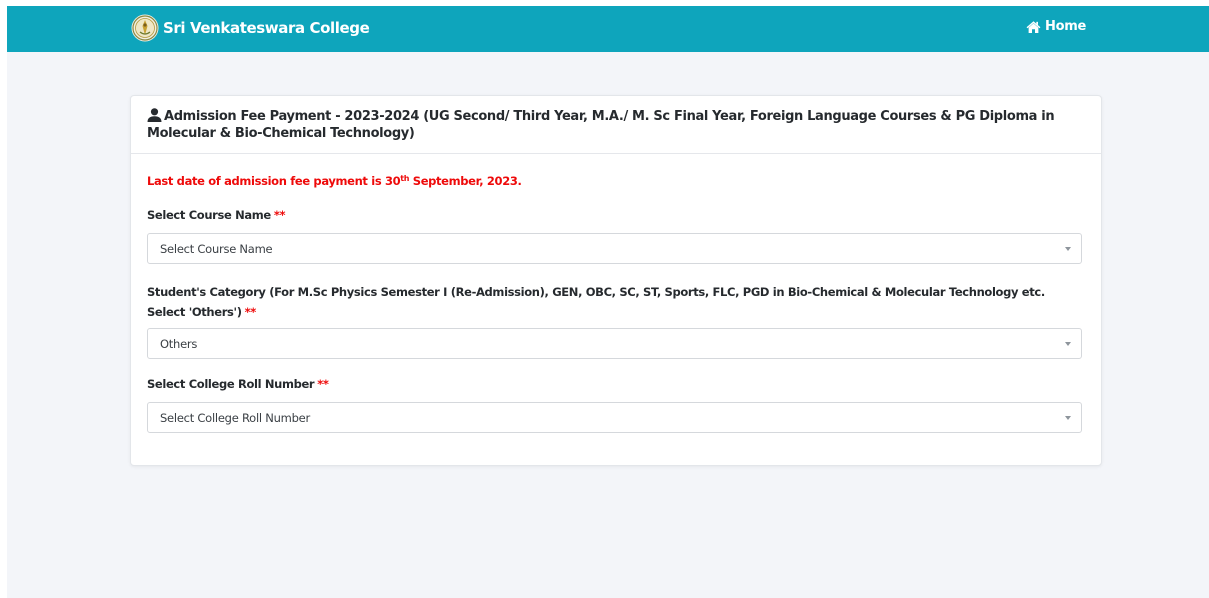  I want to click on roll-number-label-text: Select College Roll Number, so click(231, 384).